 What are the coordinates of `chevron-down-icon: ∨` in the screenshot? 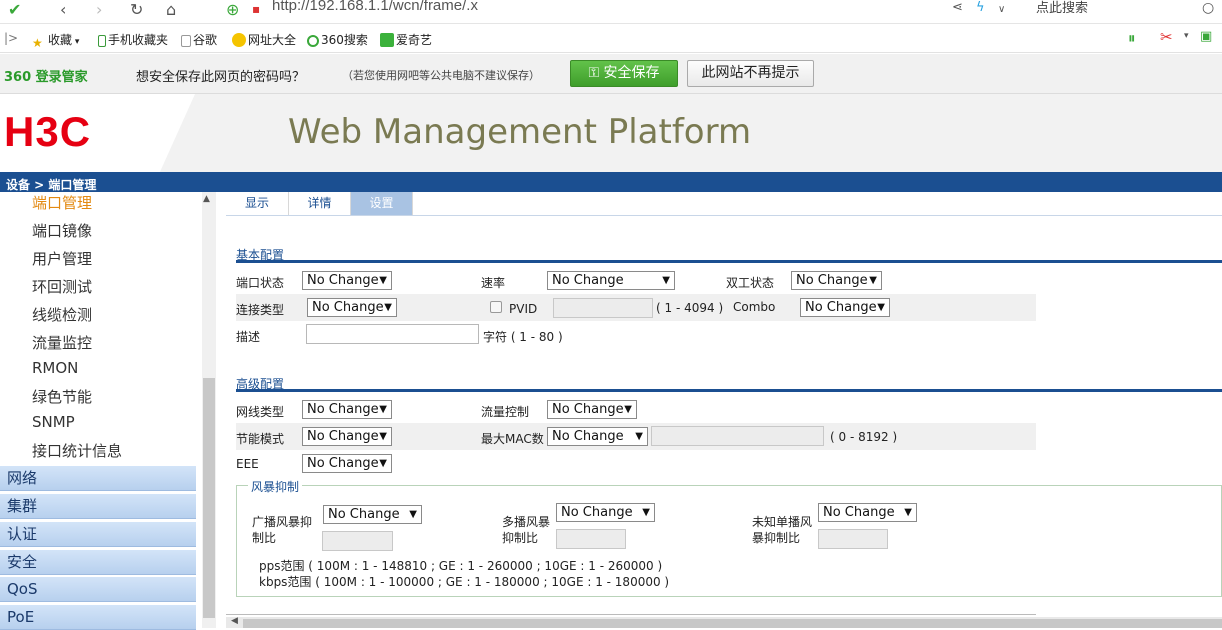 It's located at (1001, 9).